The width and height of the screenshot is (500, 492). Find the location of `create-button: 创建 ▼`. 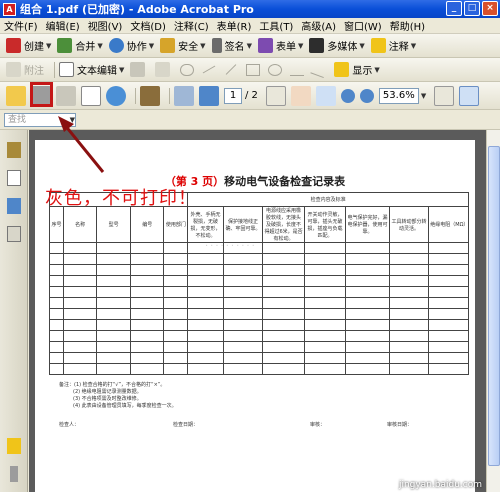

create-button: 创建 ▼ is located at coordinates (28, 45).